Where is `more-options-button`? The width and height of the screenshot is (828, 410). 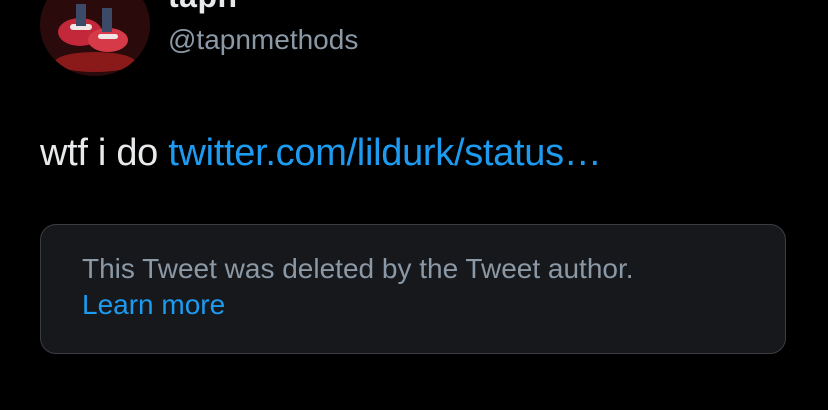 more-options-button is located at coordinates (772, 6).